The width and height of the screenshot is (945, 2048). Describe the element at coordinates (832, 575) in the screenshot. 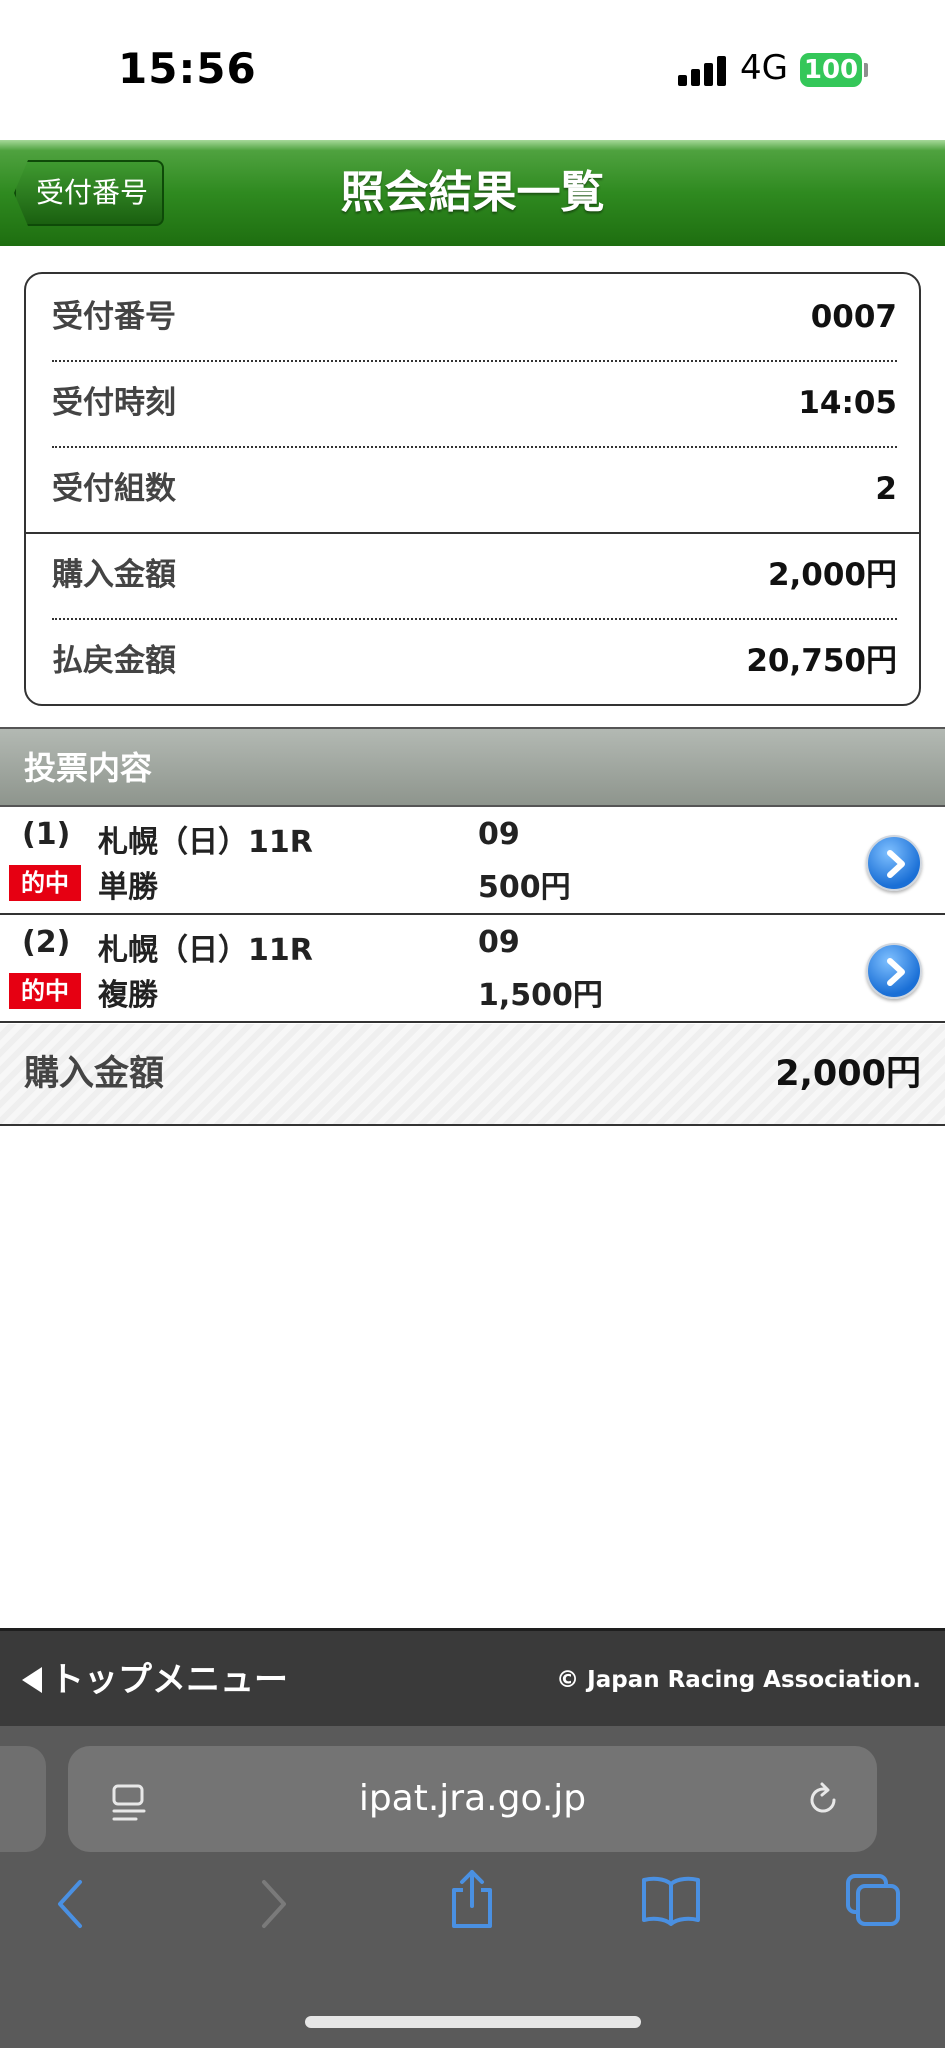

I see `summary-value: 2,000円` at that location.